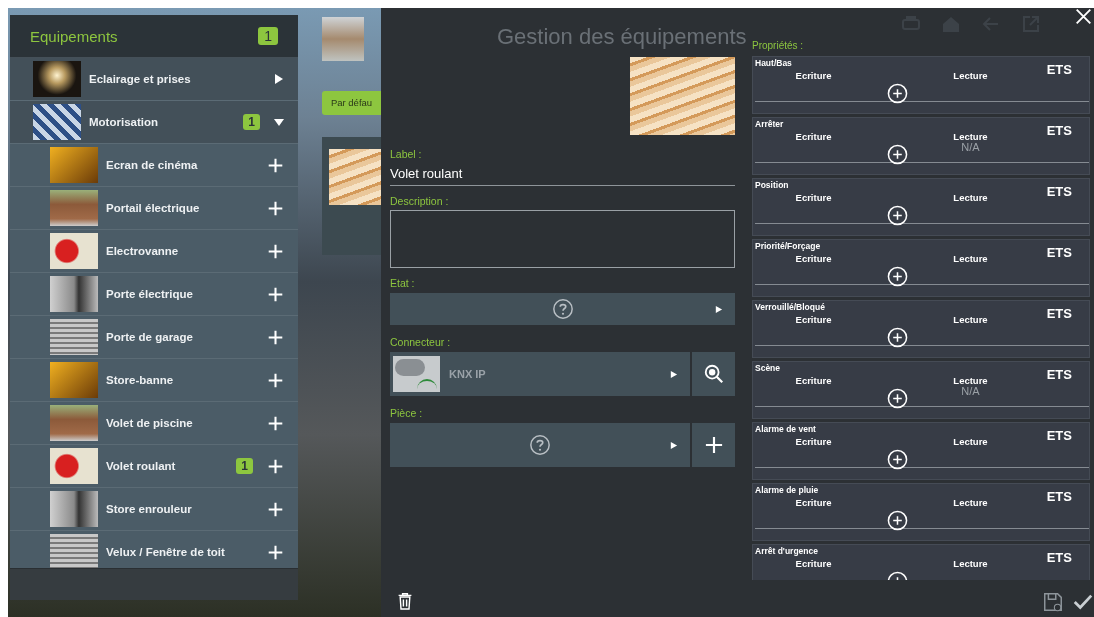 Image resolution: width=1094 pixels, height=617 pixels. I want to click on save-icon, so click(1053, 602).